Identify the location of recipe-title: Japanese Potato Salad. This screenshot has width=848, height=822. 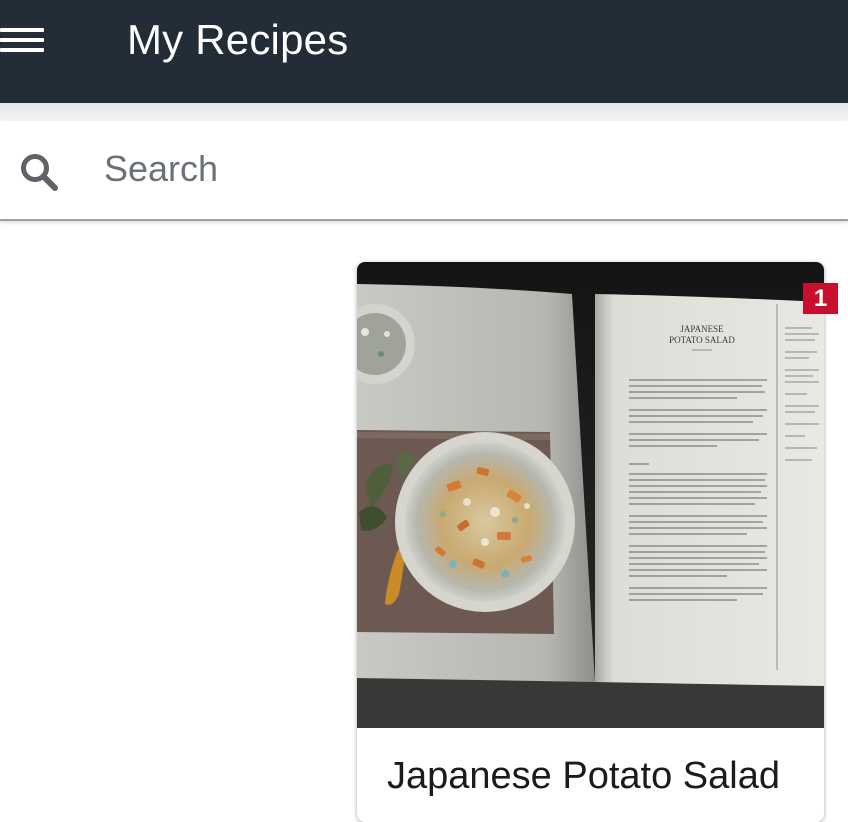
(583, 776).